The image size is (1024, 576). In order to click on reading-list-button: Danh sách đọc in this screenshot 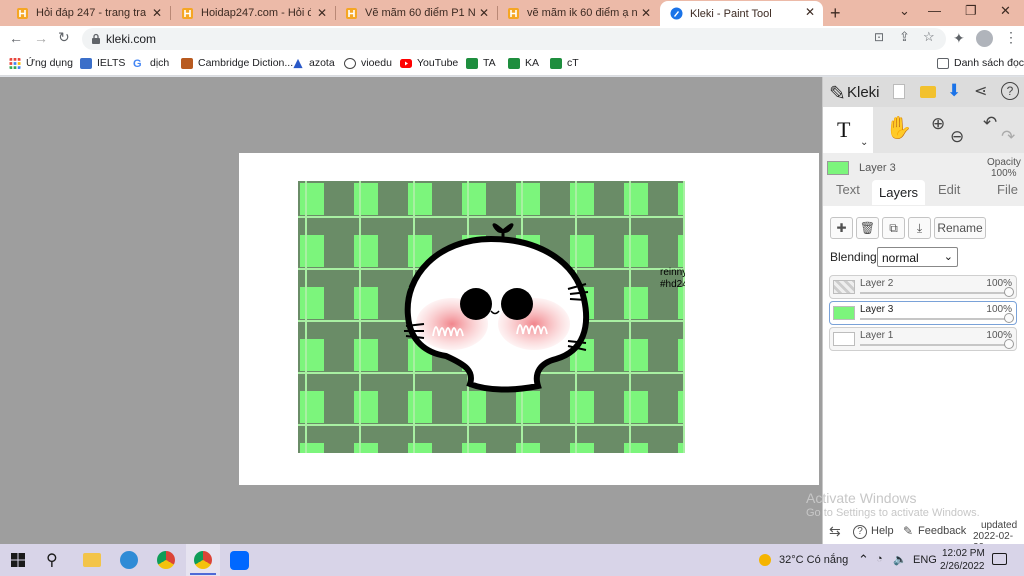, I will do `click(980, 63)`.